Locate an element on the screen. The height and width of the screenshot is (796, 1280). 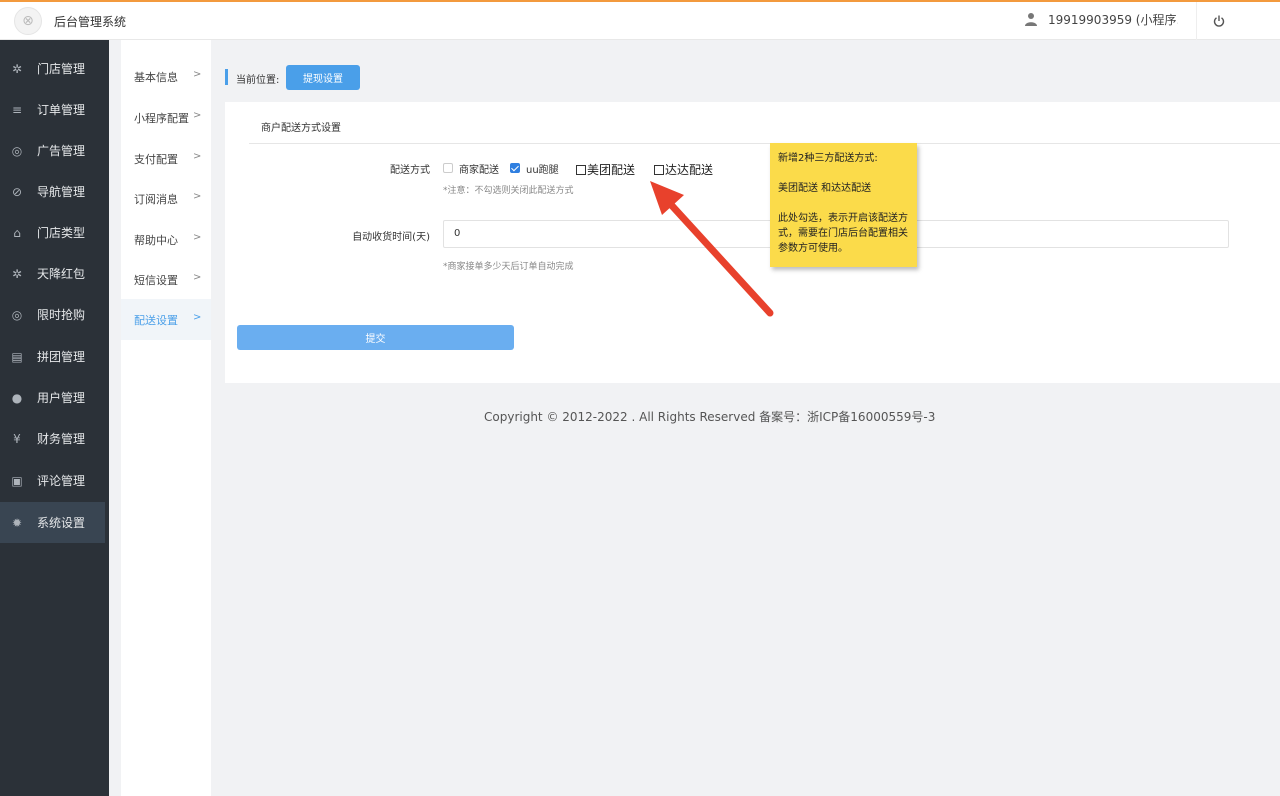
sidebar-item-ads: ◎ 广告管理 is located at coordinates (52, 150).